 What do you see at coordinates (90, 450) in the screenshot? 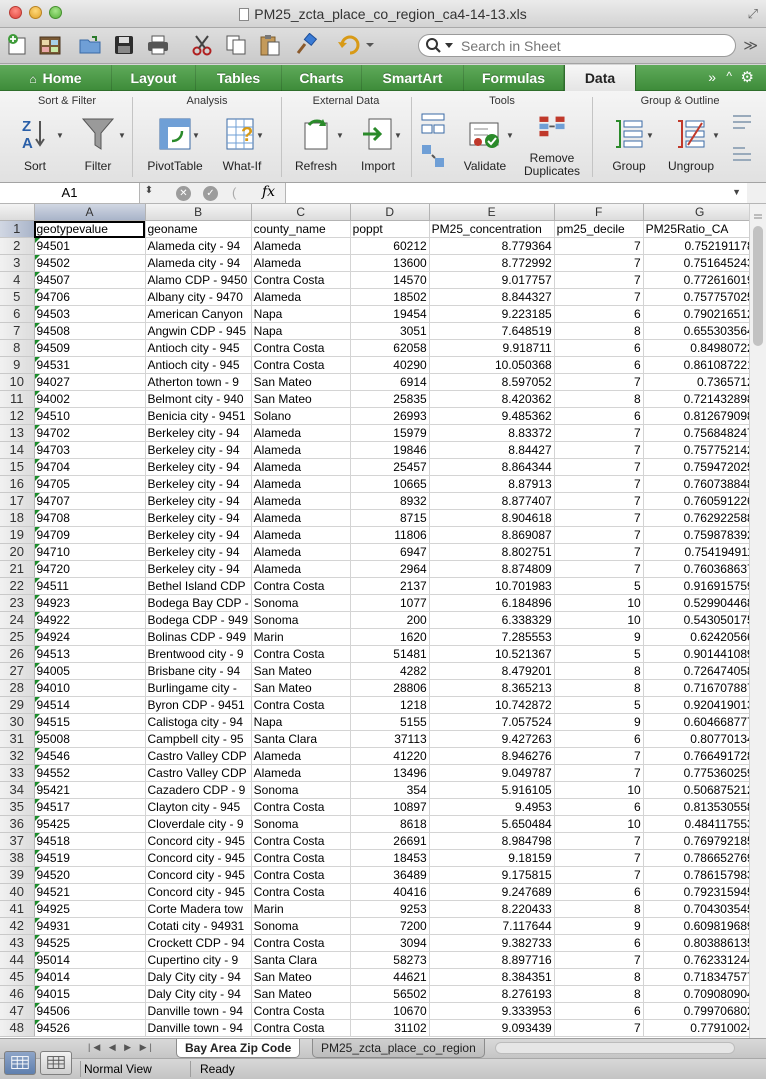
I see `cell: 94703` at bounding box center [90, 450].